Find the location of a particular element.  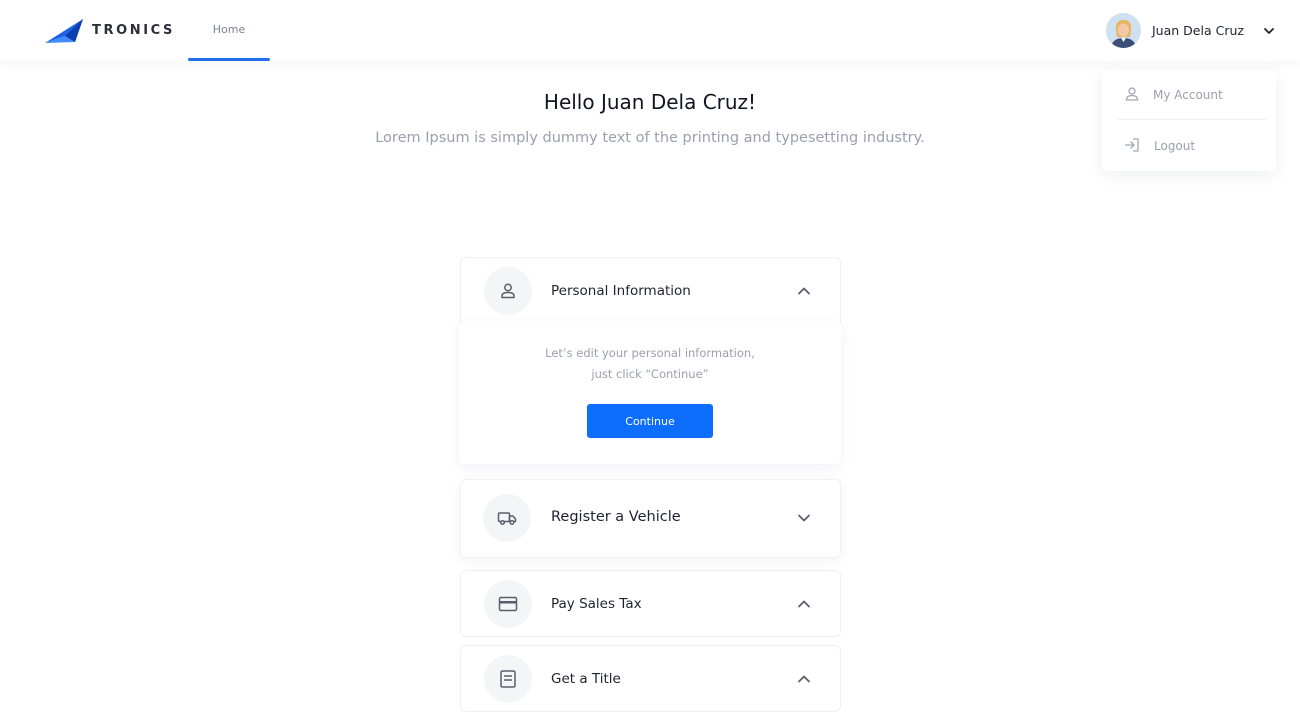

accordion-pay-sales-tax: Pay Sales Tax is located at coordinates (650, 603).